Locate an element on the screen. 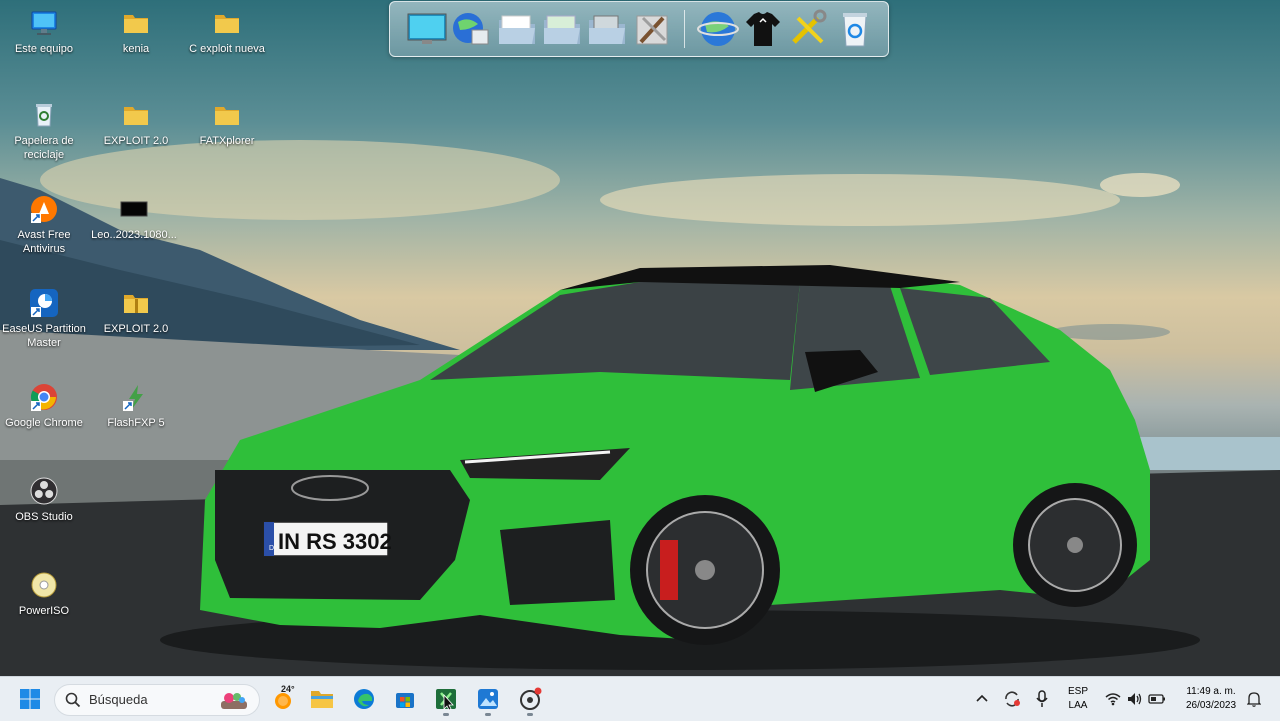  recorder-icon is located at coordinates (531, 698).